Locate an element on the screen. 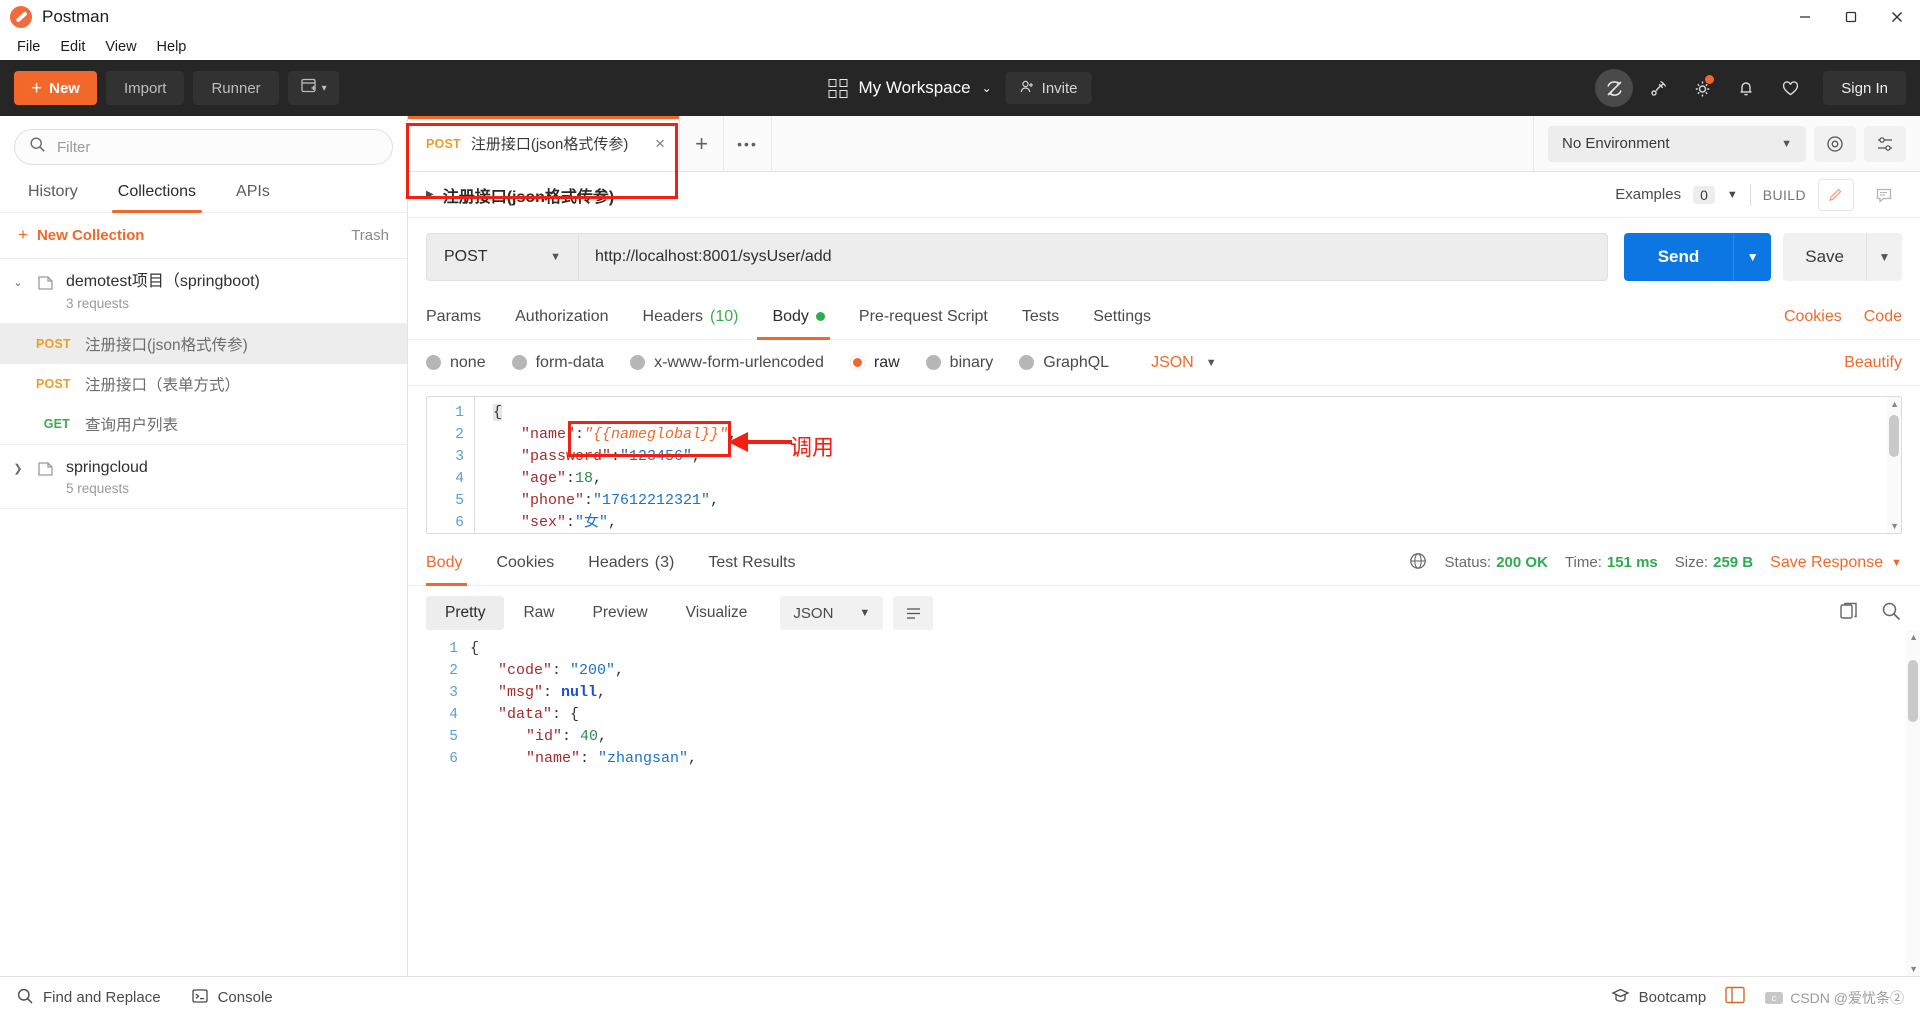 This screenshot has width=1920, height=1018. bell-icon is located at coordinates (1746, 88).